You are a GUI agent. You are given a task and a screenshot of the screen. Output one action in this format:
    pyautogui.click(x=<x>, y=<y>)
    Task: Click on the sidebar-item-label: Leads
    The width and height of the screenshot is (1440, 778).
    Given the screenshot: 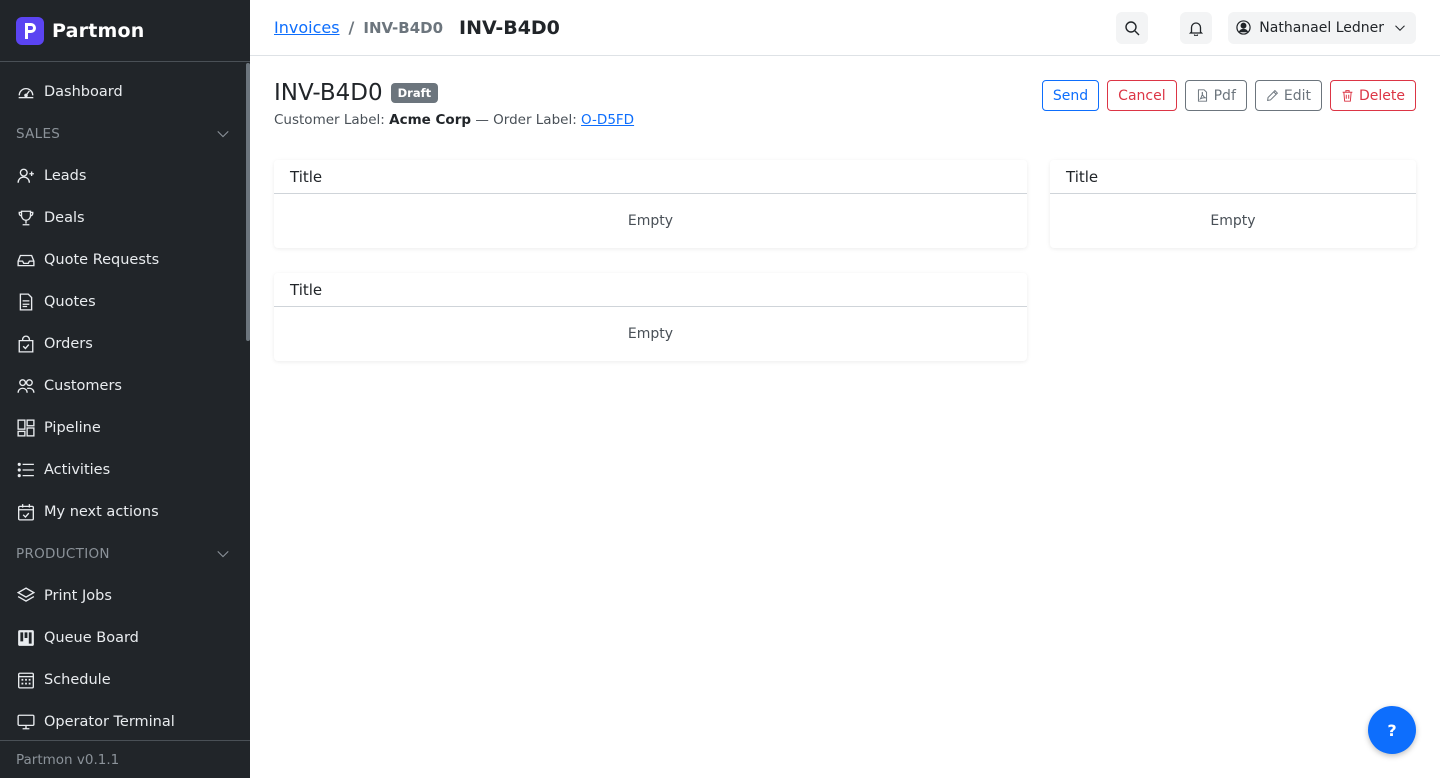 What is the action you would take?
    pyautogui.click(x=65, y=176)
    